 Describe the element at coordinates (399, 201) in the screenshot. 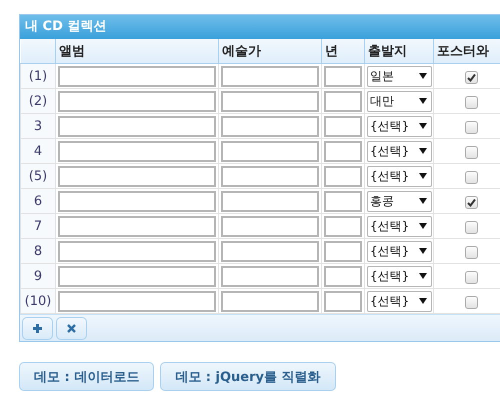

I see `origin-dropdown: 홍콩` at that location.